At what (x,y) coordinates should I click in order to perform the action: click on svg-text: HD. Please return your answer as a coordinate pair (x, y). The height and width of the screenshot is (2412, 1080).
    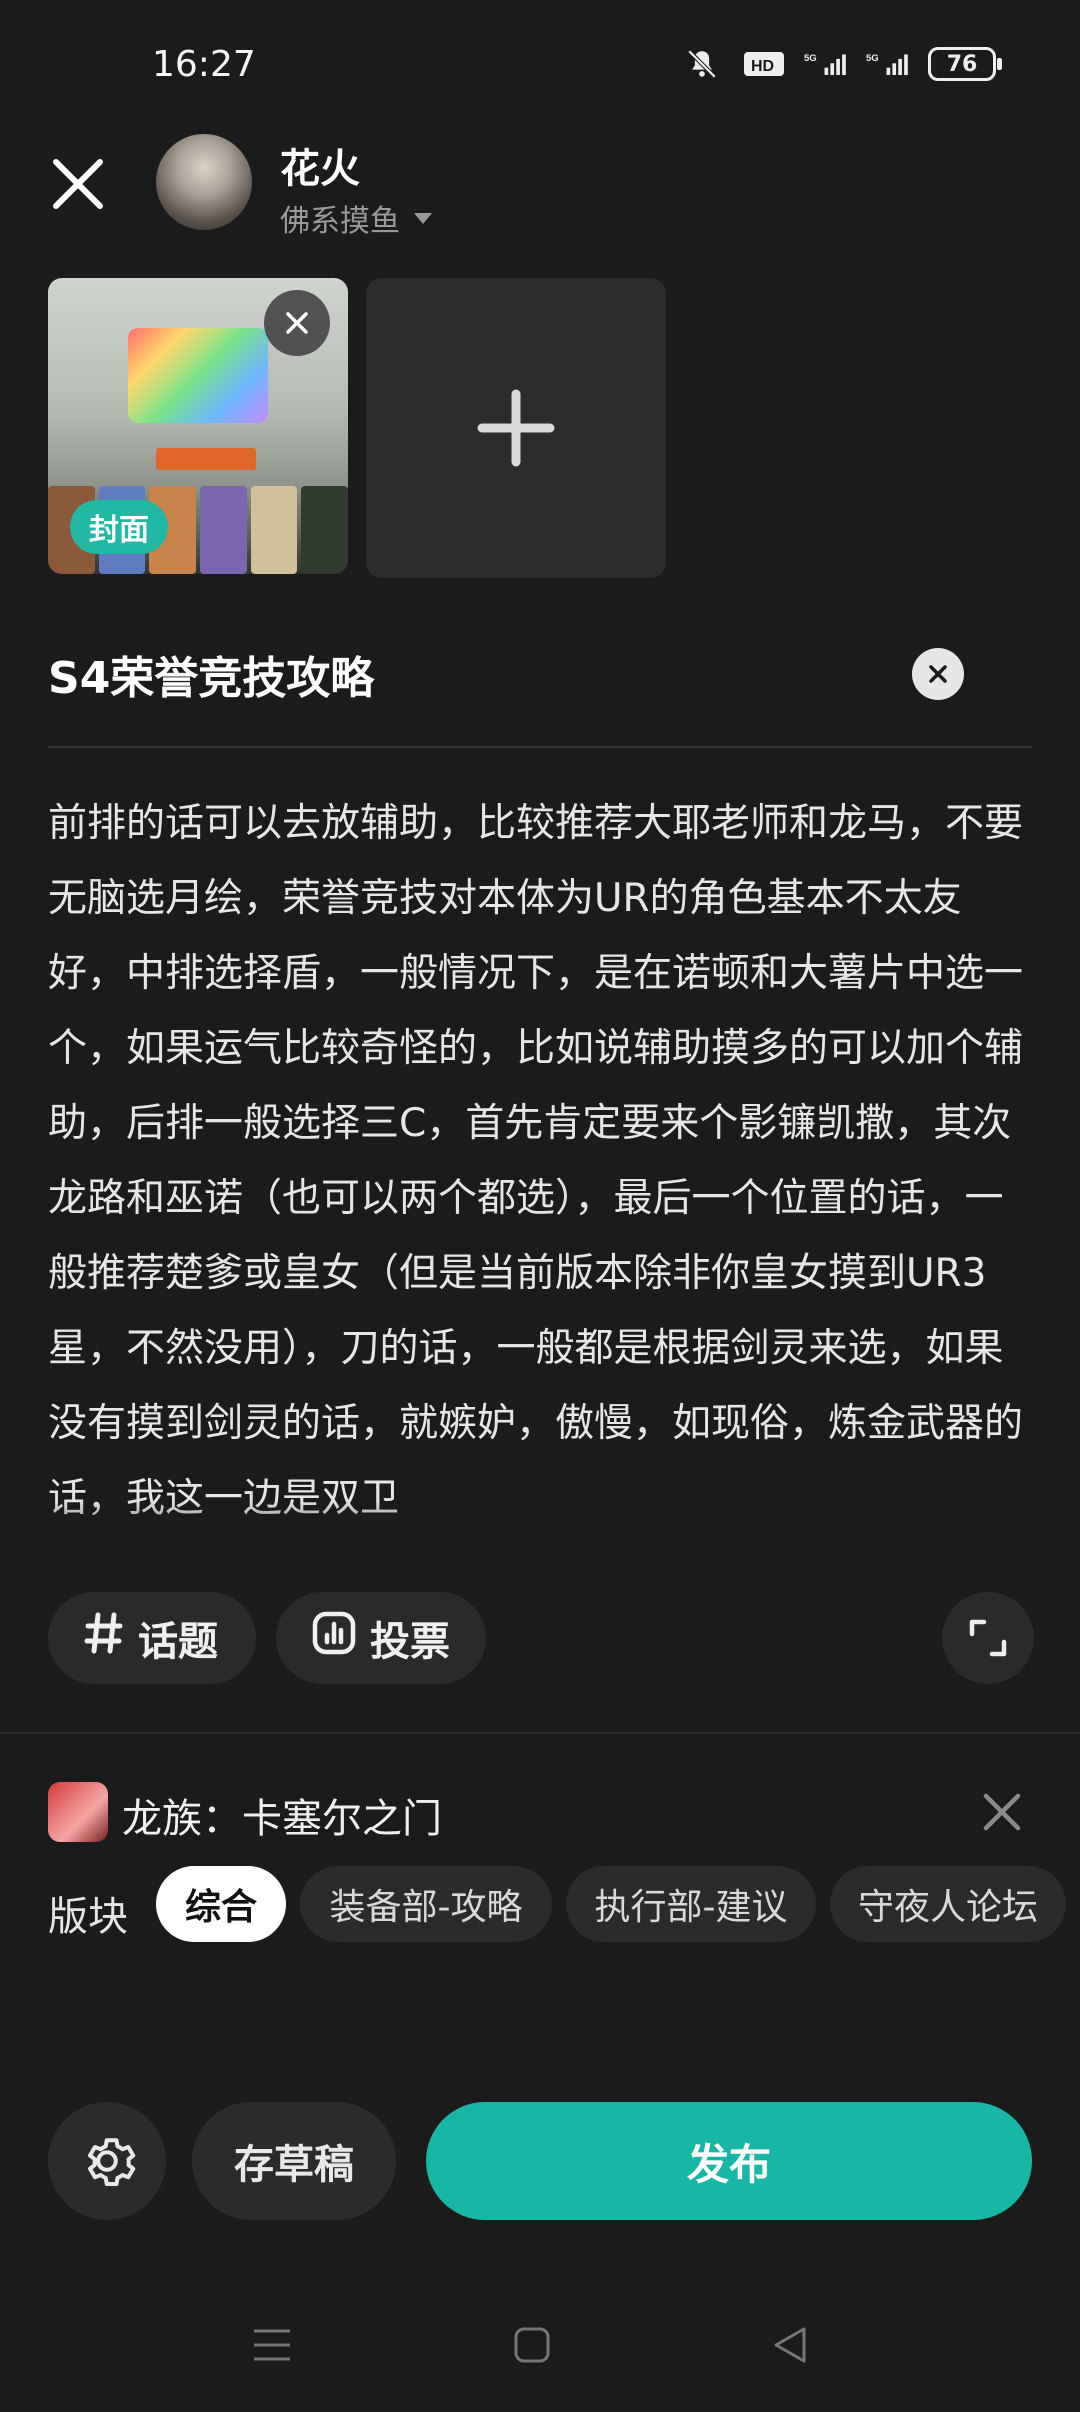
    Looking at the image, I should click on (762, 66).